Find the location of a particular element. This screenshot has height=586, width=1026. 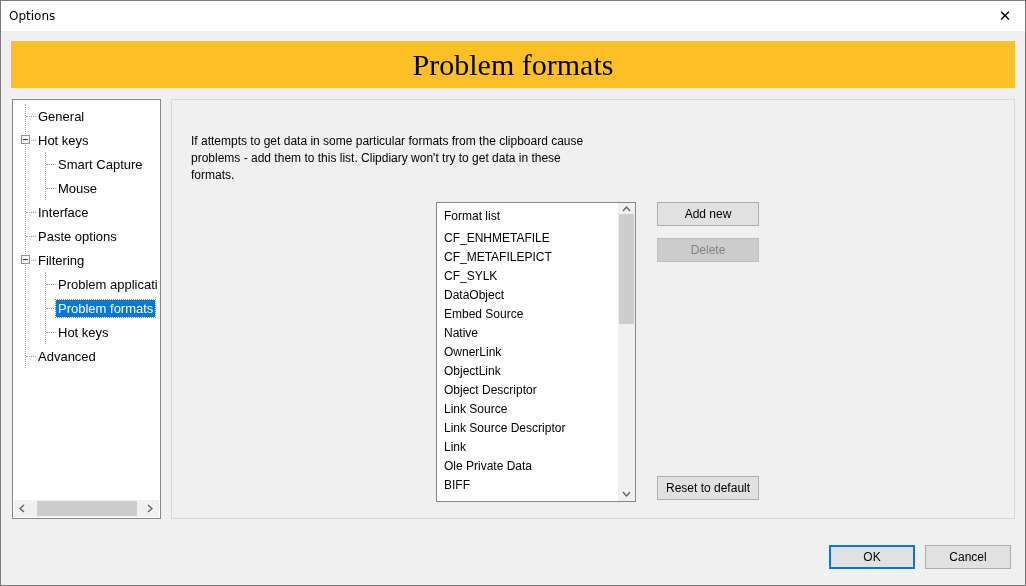

tree-item: Interface is located at coordinates (63, 212).